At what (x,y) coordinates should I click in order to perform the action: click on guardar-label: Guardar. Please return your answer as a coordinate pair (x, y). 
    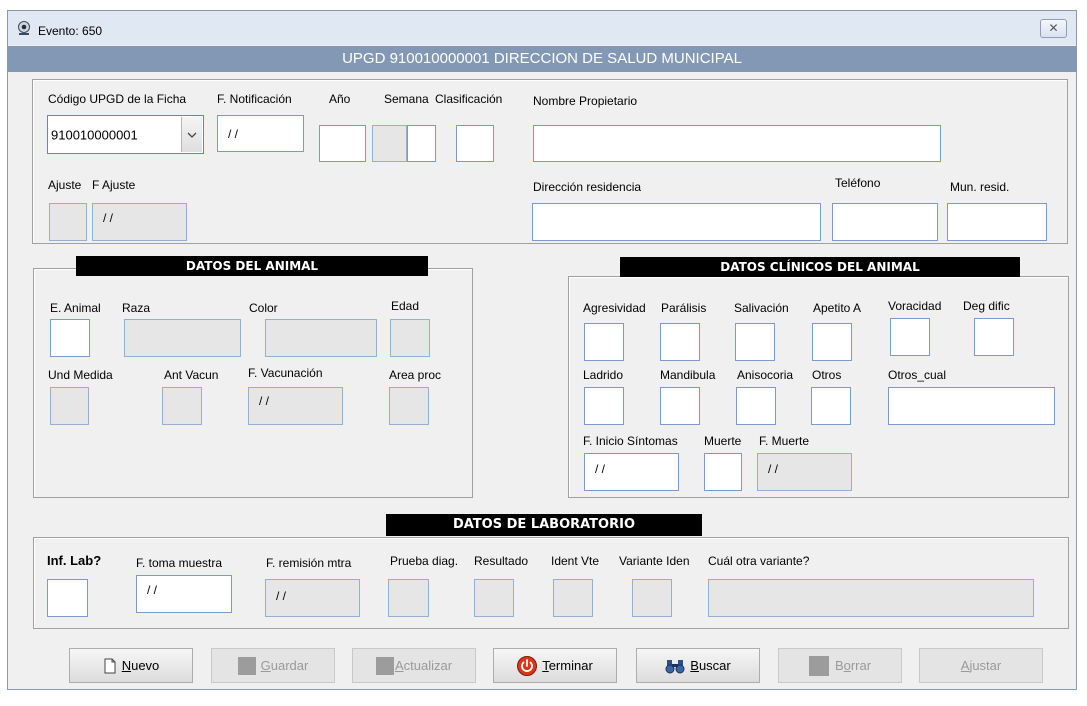
    Looking at the image, I should click on (284, 665).